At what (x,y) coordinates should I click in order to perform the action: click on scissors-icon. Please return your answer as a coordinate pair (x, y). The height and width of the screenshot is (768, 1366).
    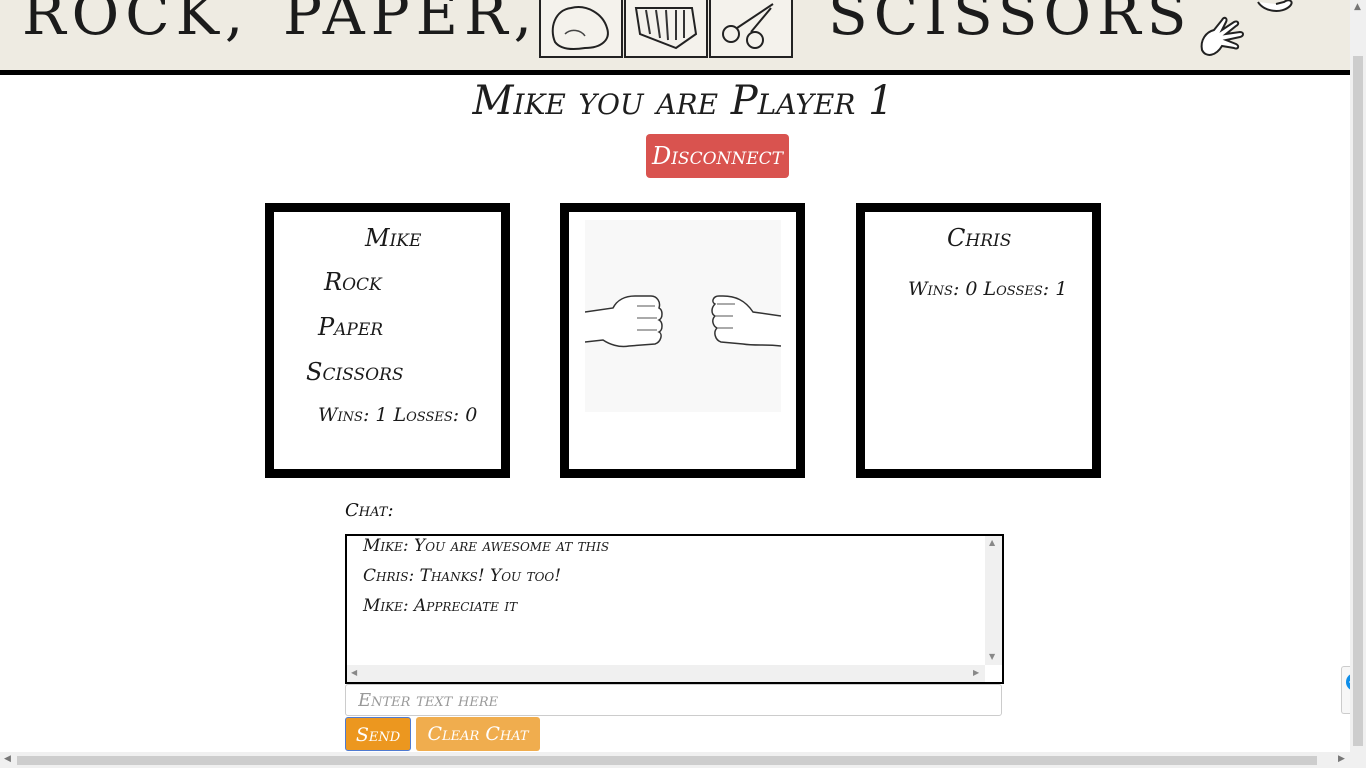
    Looking at the image, I should click on (751, 29).